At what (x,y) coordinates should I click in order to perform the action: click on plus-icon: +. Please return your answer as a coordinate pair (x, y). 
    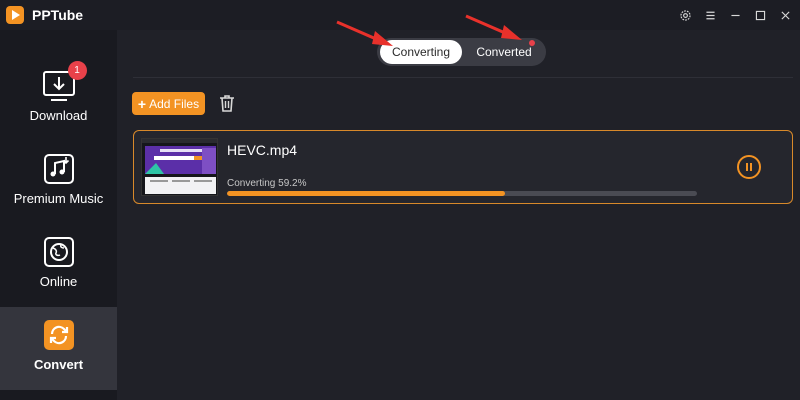
    Looking at the image, I should click on (142, 103).